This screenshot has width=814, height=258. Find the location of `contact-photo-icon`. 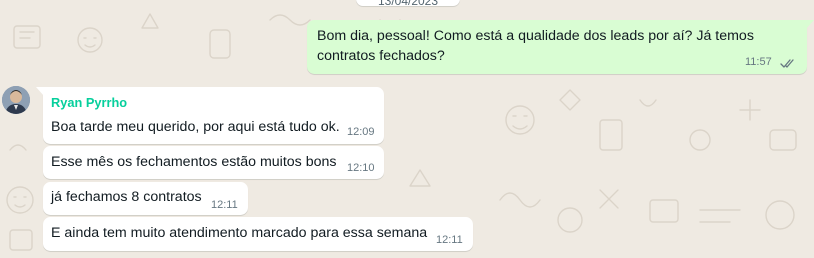

contact-photo-icon is located at coordinates (16, 100).